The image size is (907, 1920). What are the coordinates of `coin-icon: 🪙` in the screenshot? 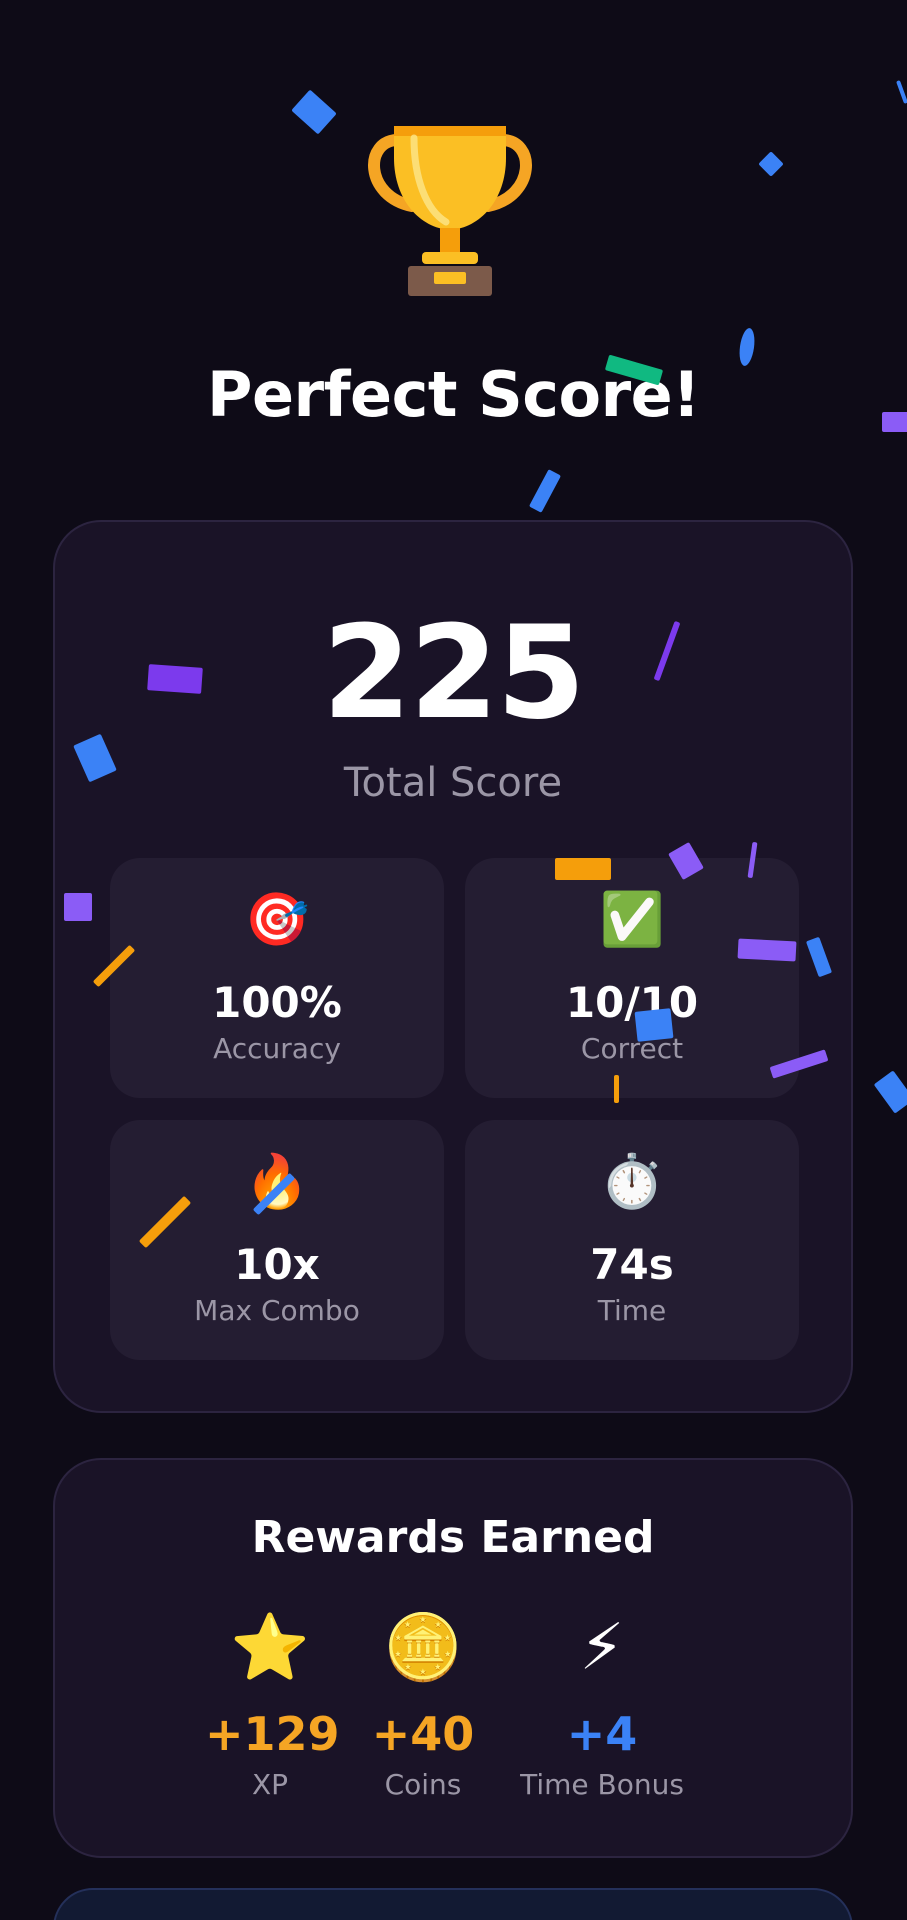 It's located at (423, 1648).